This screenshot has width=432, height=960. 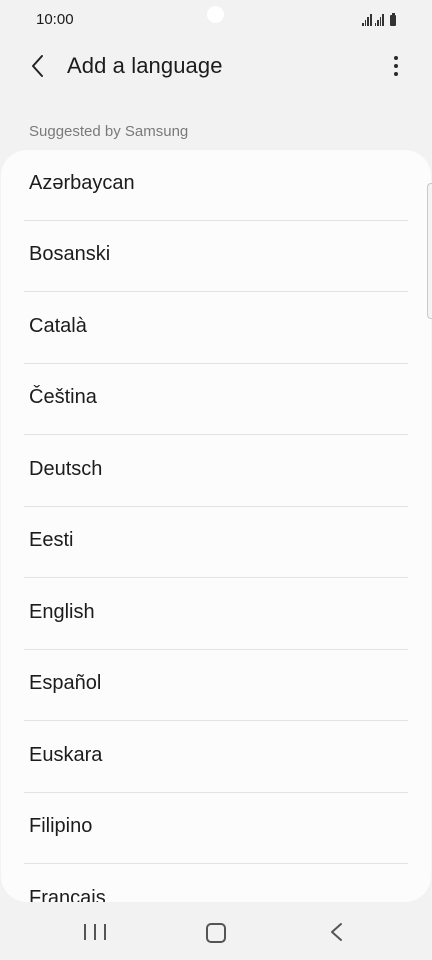 What do you see at coordinates (215, 14) in the screenshot?
I see `camera-cutout` at bounding box center [215, 14].